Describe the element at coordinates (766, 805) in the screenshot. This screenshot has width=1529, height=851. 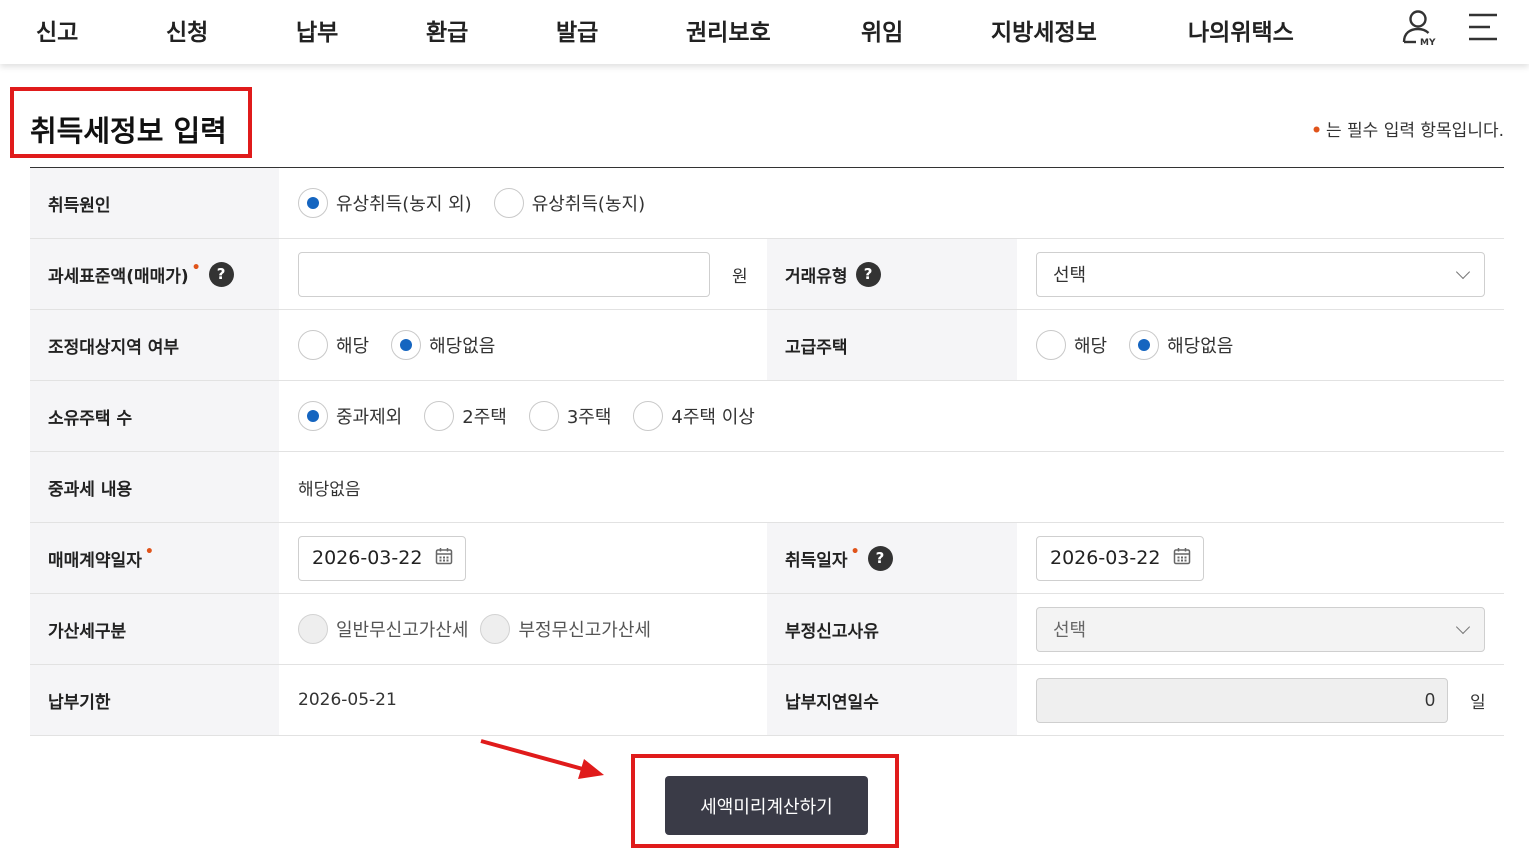
I see `calculate-tax-button: 세액미리계산하기` at that location.